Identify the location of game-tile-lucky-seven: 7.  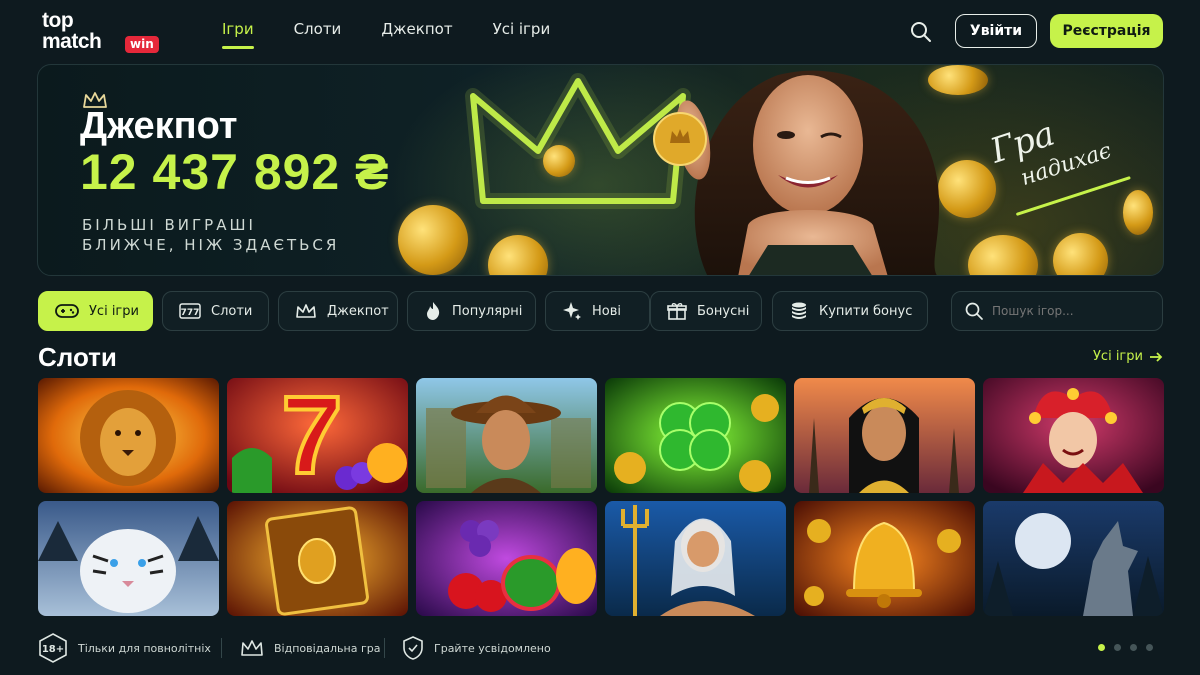
(317, 435).